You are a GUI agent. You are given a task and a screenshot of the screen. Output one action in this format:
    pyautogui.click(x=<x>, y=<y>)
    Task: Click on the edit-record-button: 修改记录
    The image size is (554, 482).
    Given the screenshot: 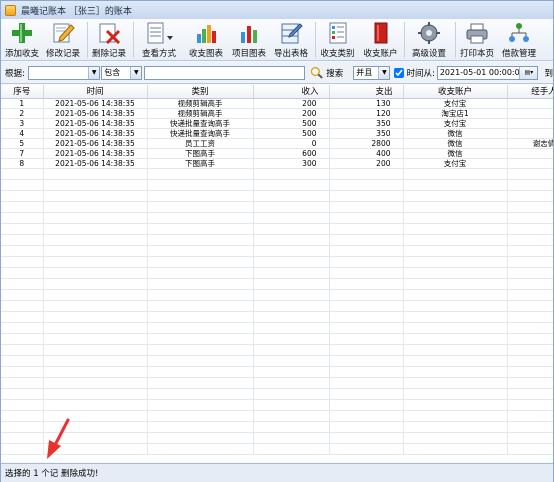 What is the action you would take?
    pyautogui.click(x=63, y=40)
    